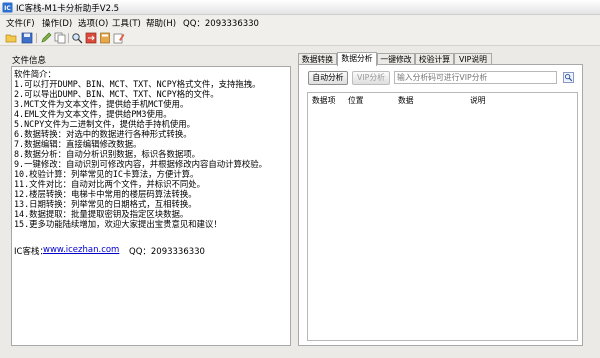 This screenshot has width=600, height=358. I want to click on menu-tools: 工具(T), so click(126, 23).